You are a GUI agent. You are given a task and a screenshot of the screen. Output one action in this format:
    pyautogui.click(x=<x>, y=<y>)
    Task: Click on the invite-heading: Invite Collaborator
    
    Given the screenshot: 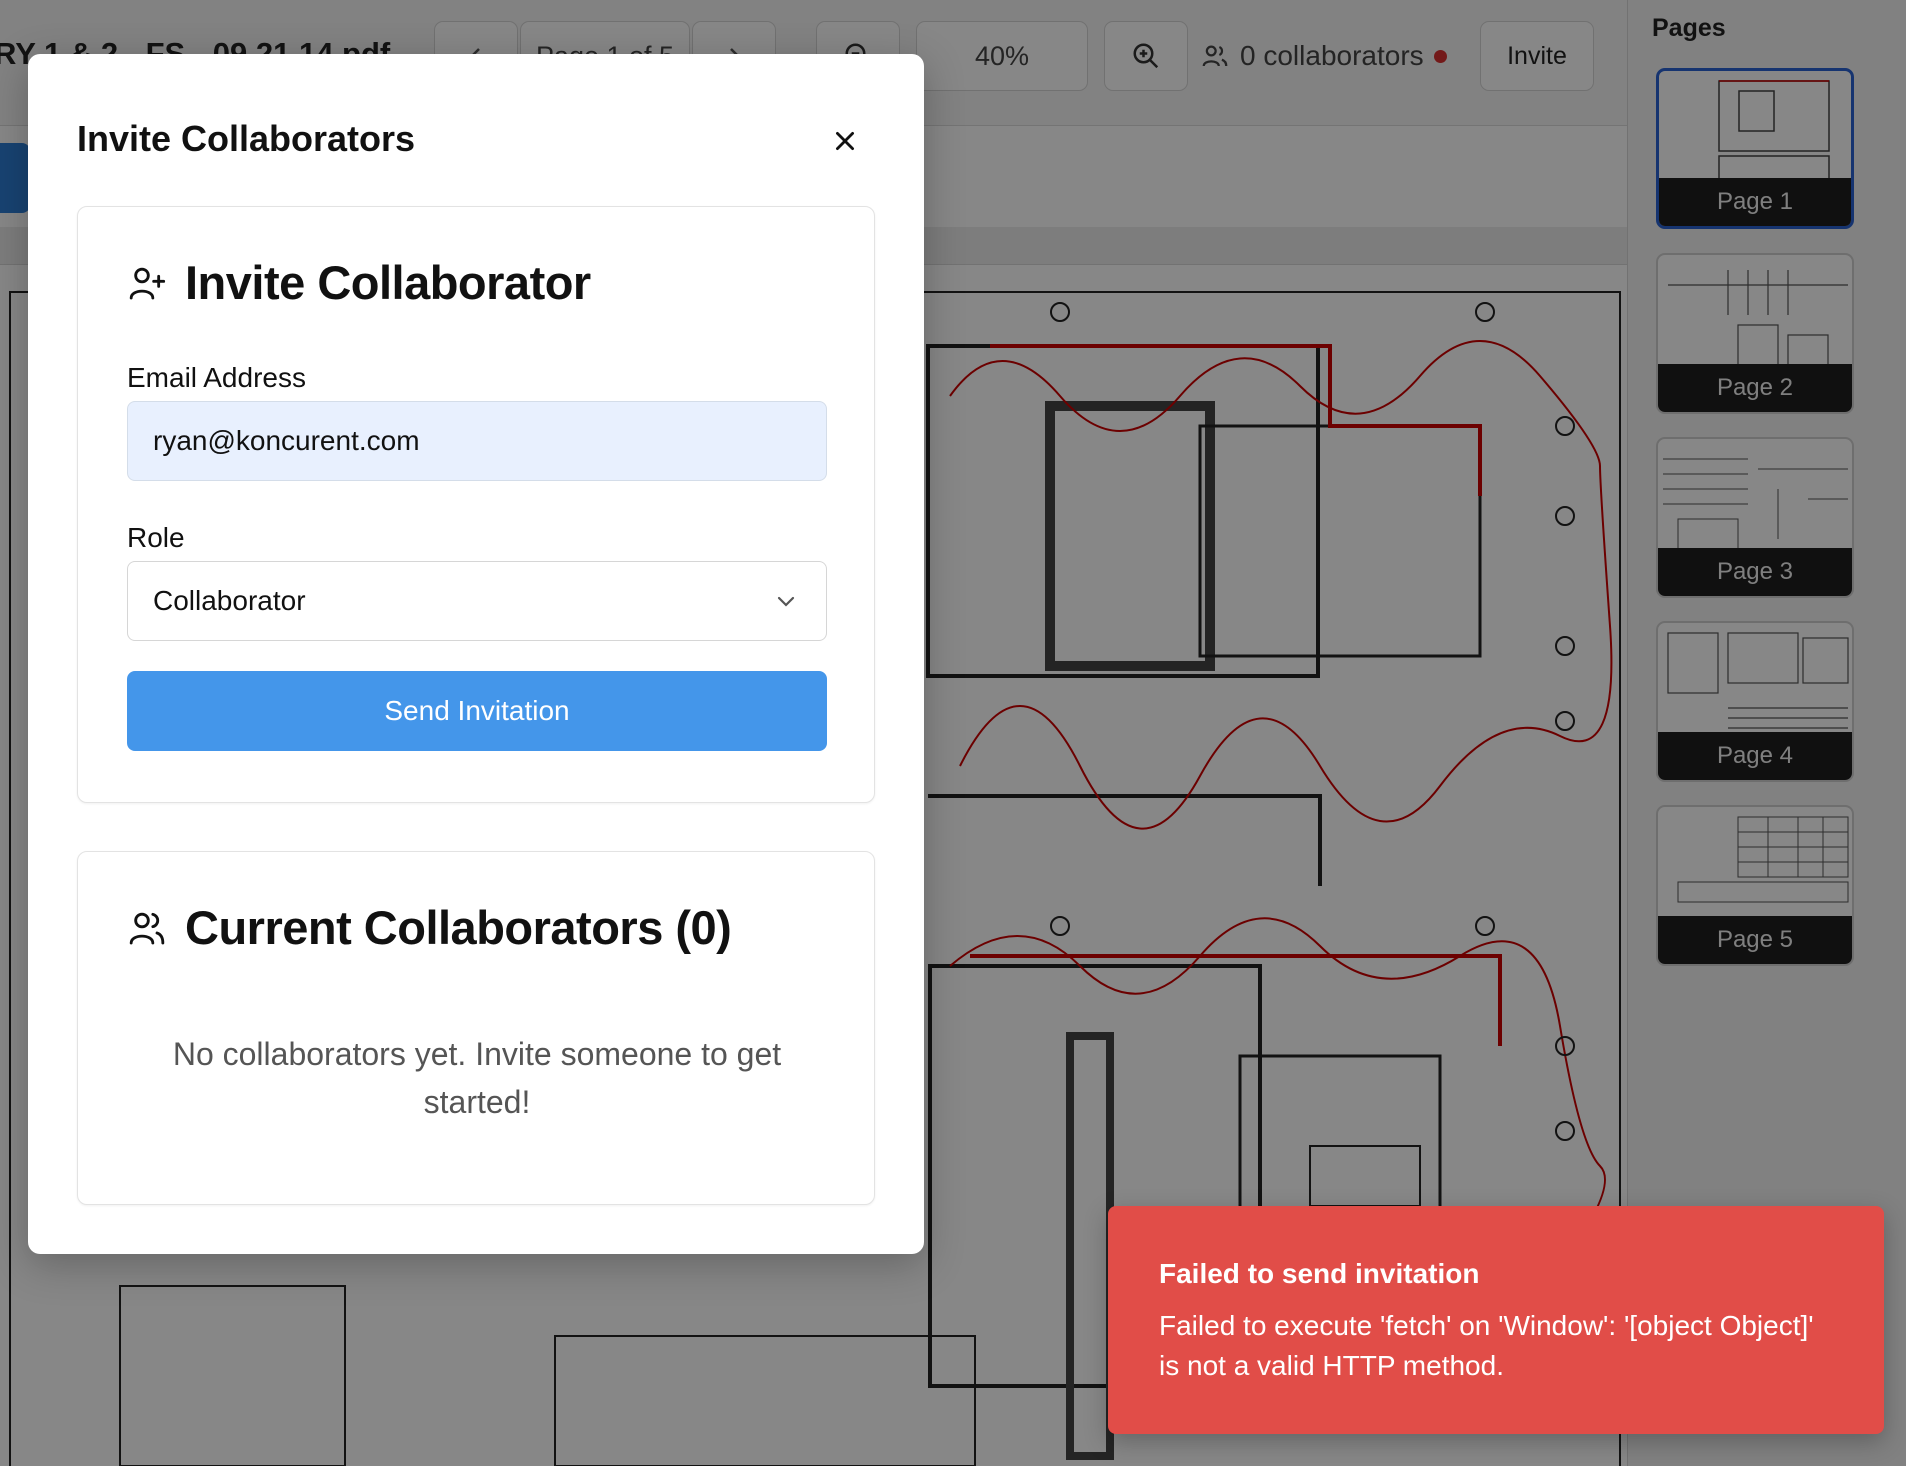 What is the action you would take?
    pyautogui.click(x=359, y=282)
    